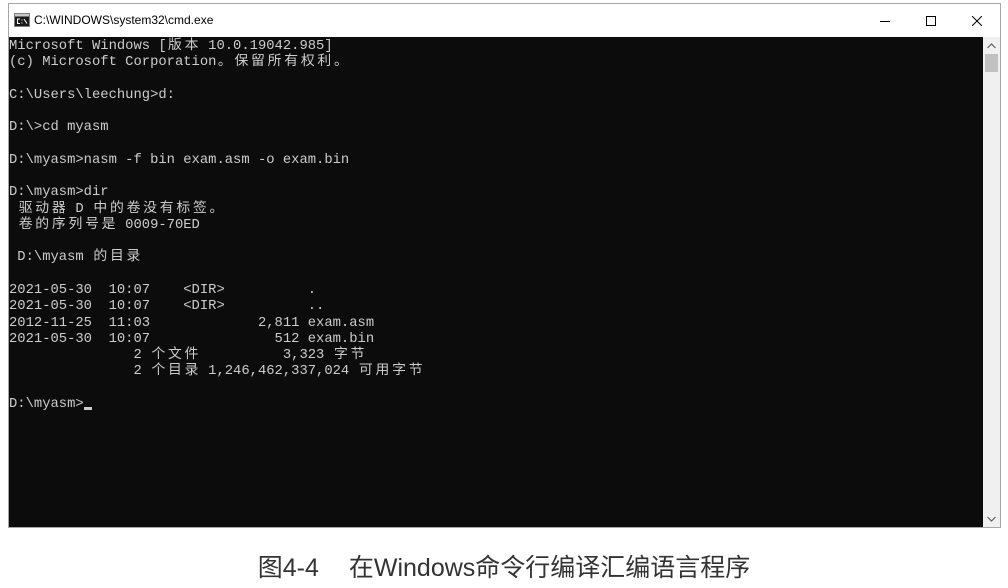 The width and height of the screenshot is (1008, 588). What do you see at coordinates (258, 62) in the screenshot?
I see `full-width-char: 留` at bounding box center [258, 62].